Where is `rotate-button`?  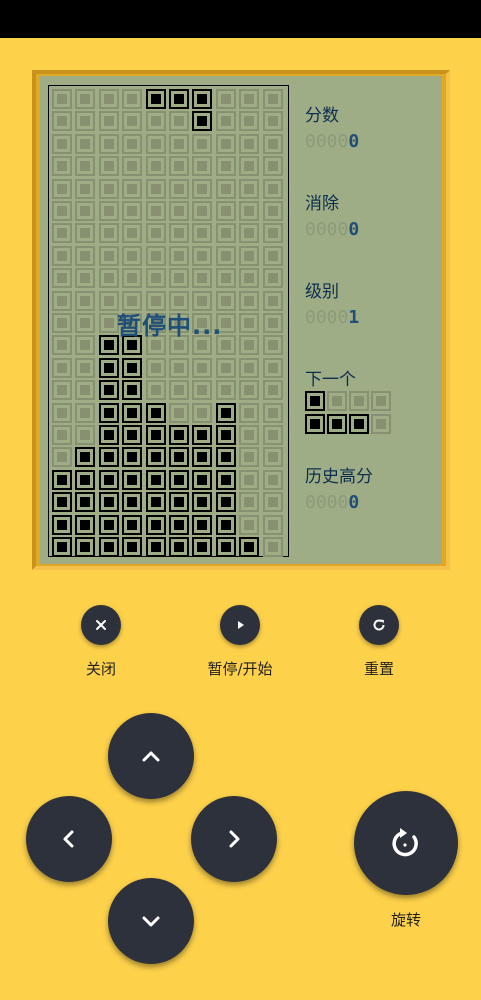 rotate-button is located at coordinates (406, 843).